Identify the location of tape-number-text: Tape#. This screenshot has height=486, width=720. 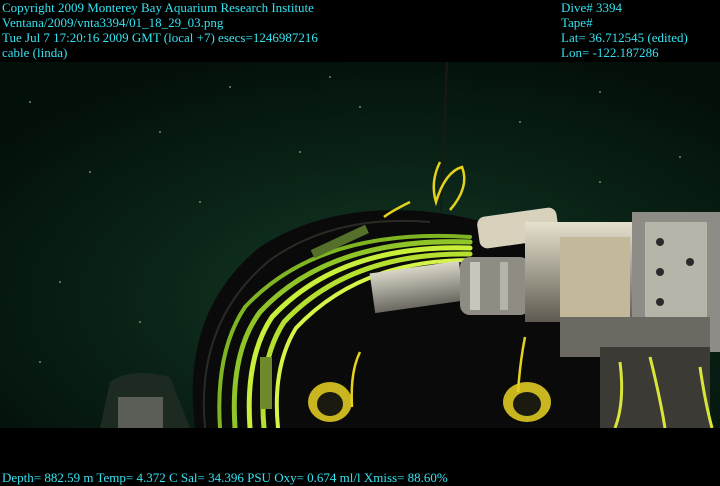
(577, 22).